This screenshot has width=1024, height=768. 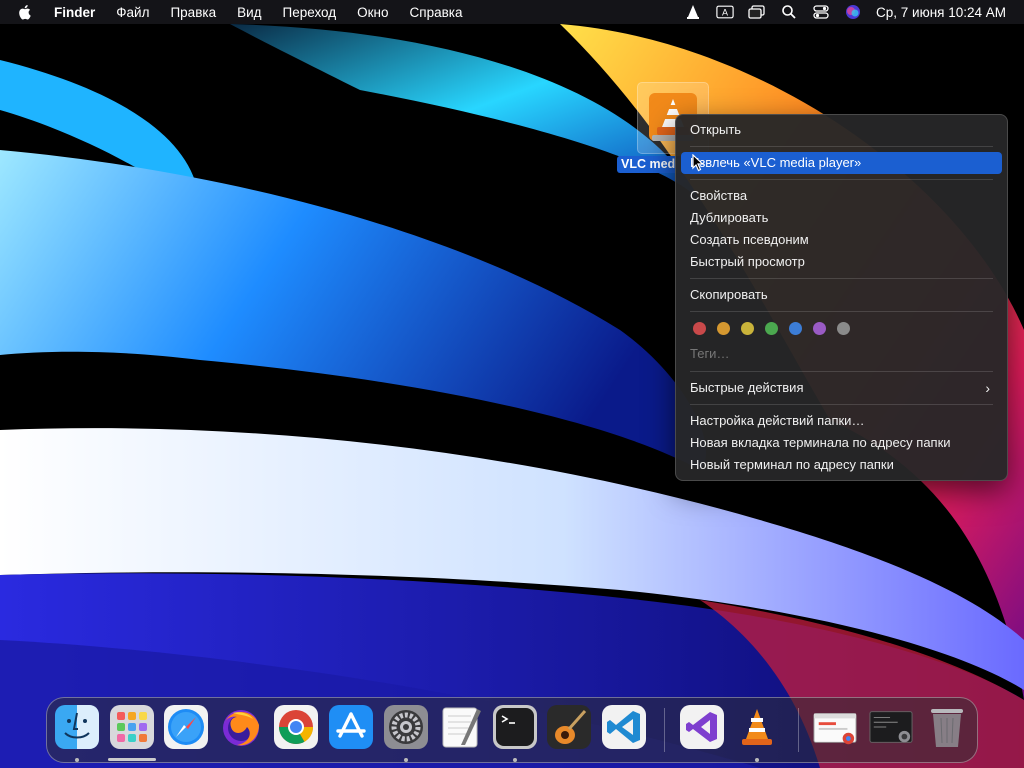 What do you see at coordinates (947, 727) in the screenshot?
I see `trash-icon` at bounding box center [947, 727].